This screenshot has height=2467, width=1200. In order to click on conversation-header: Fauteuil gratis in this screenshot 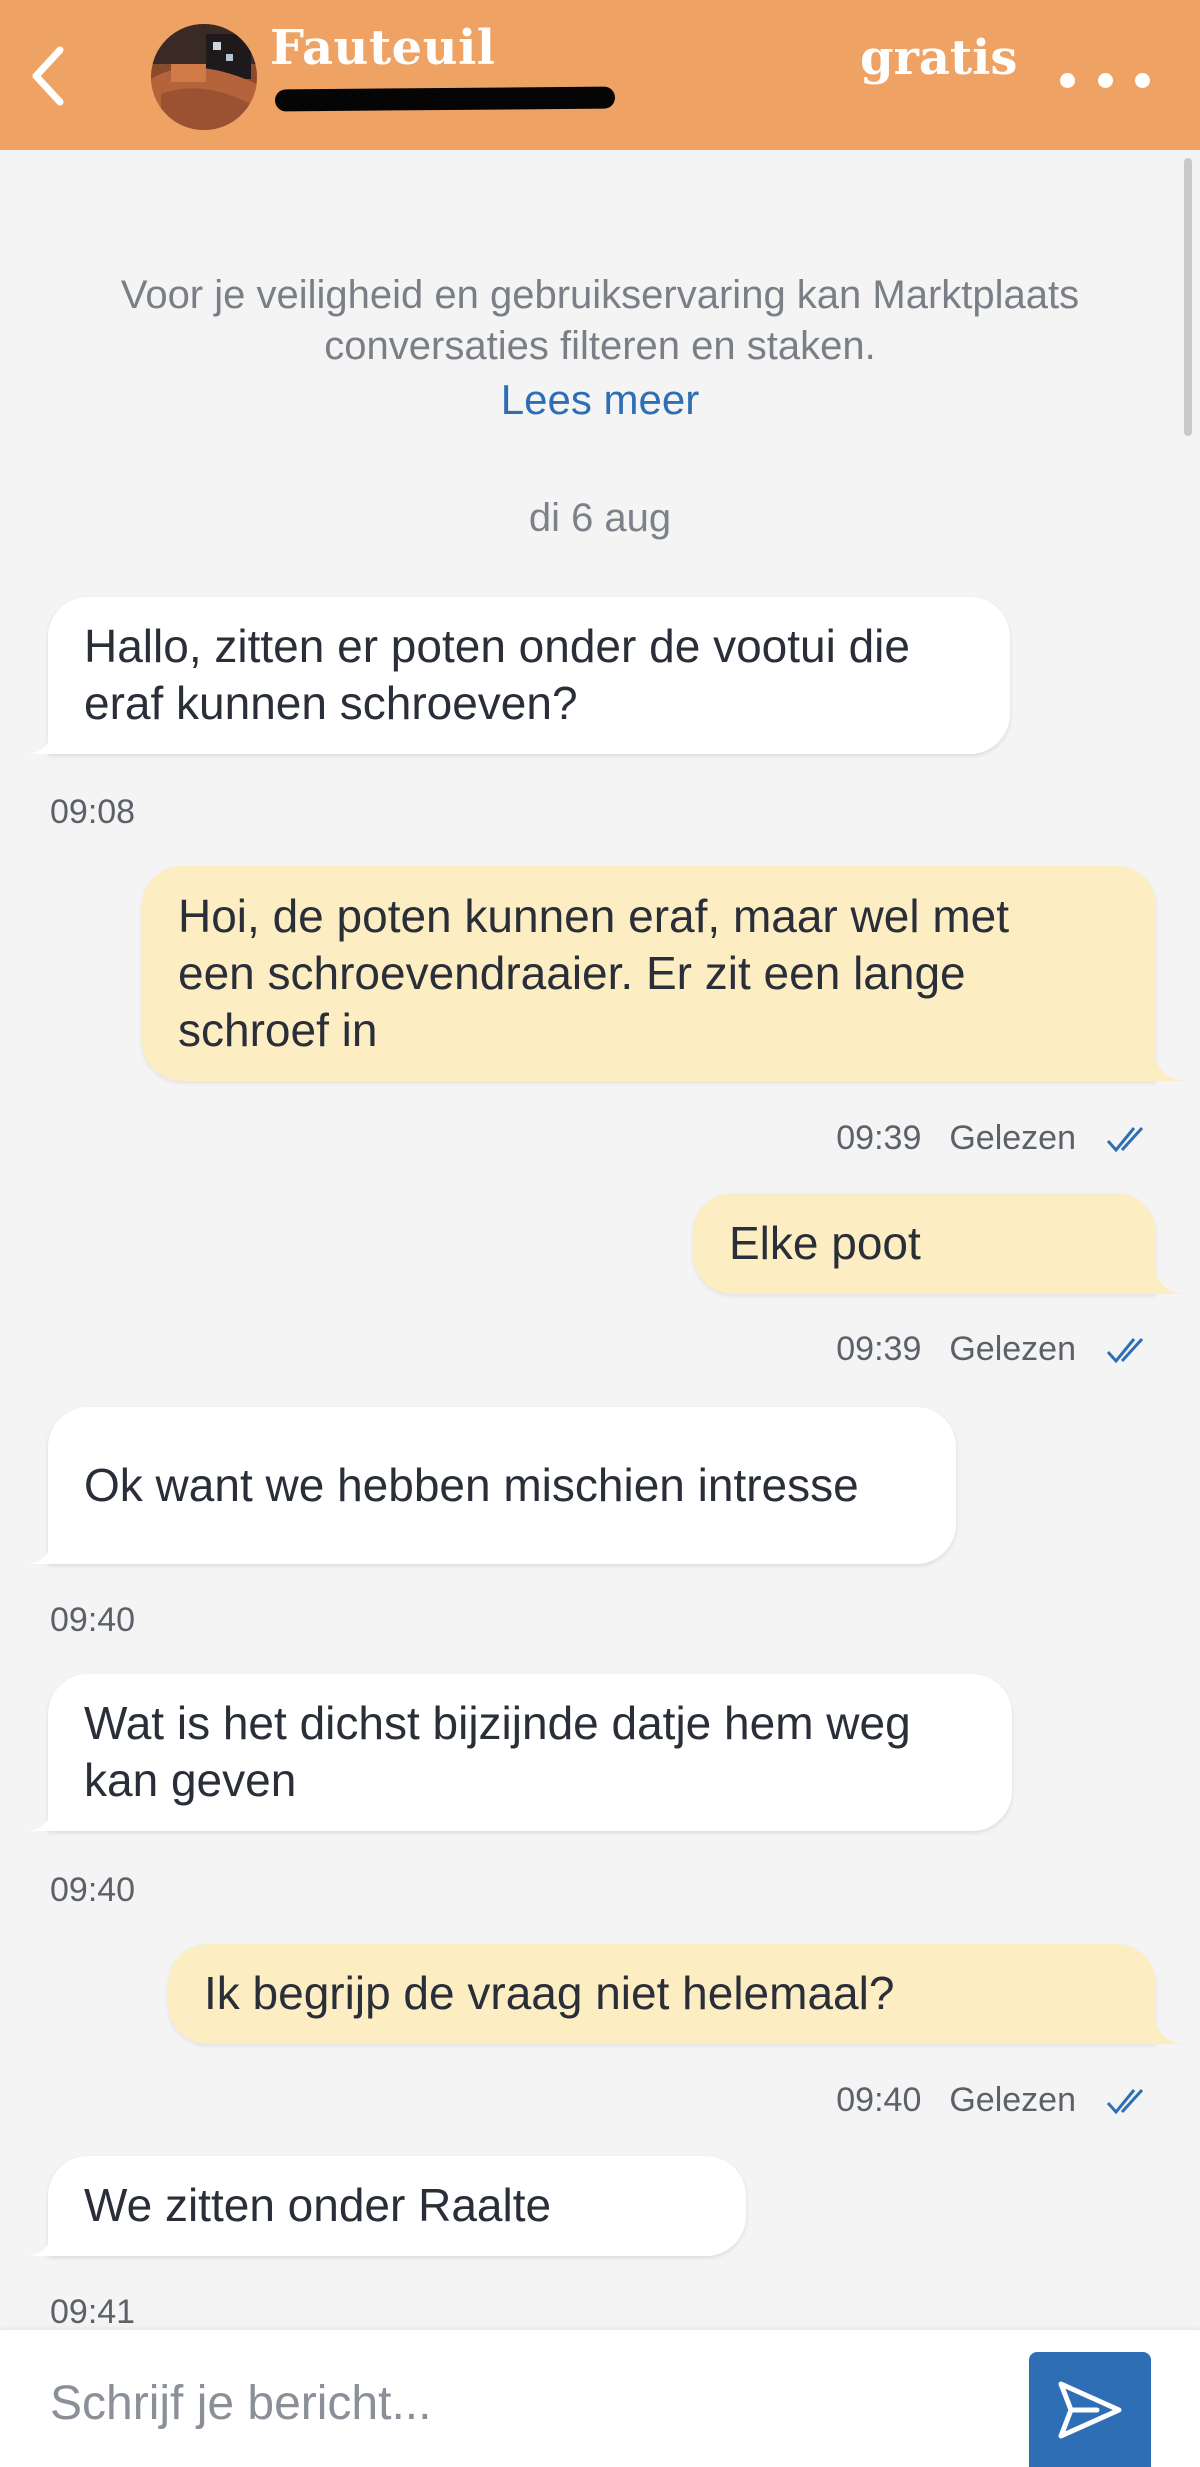, I will do `click(600, 75)`.